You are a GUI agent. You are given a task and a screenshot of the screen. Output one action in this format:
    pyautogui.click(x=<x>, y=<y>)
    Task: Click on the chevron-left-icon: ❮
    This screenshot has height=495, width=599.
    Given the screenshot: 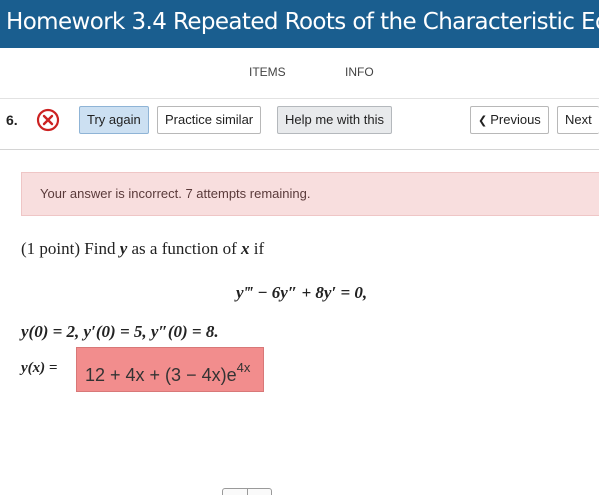 What is the action you would take?
    pyautogui.click(x=483, y=121)
    